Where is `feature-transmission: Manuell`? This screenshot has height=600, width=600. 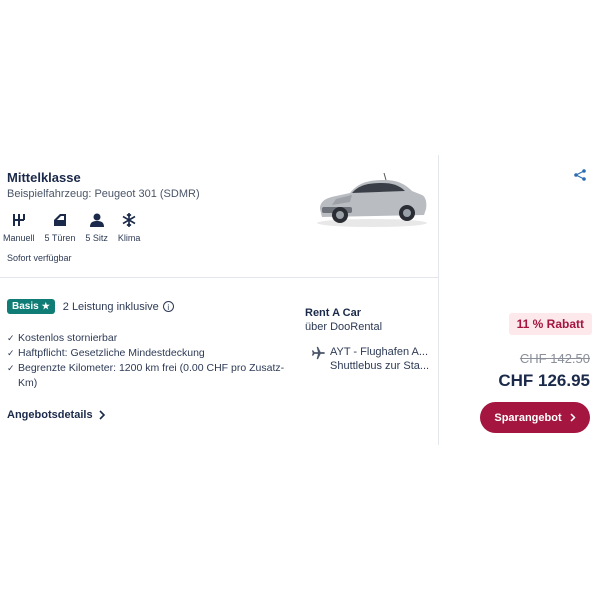
feature-transmission: Manuell is located at coordinates (19, 226).